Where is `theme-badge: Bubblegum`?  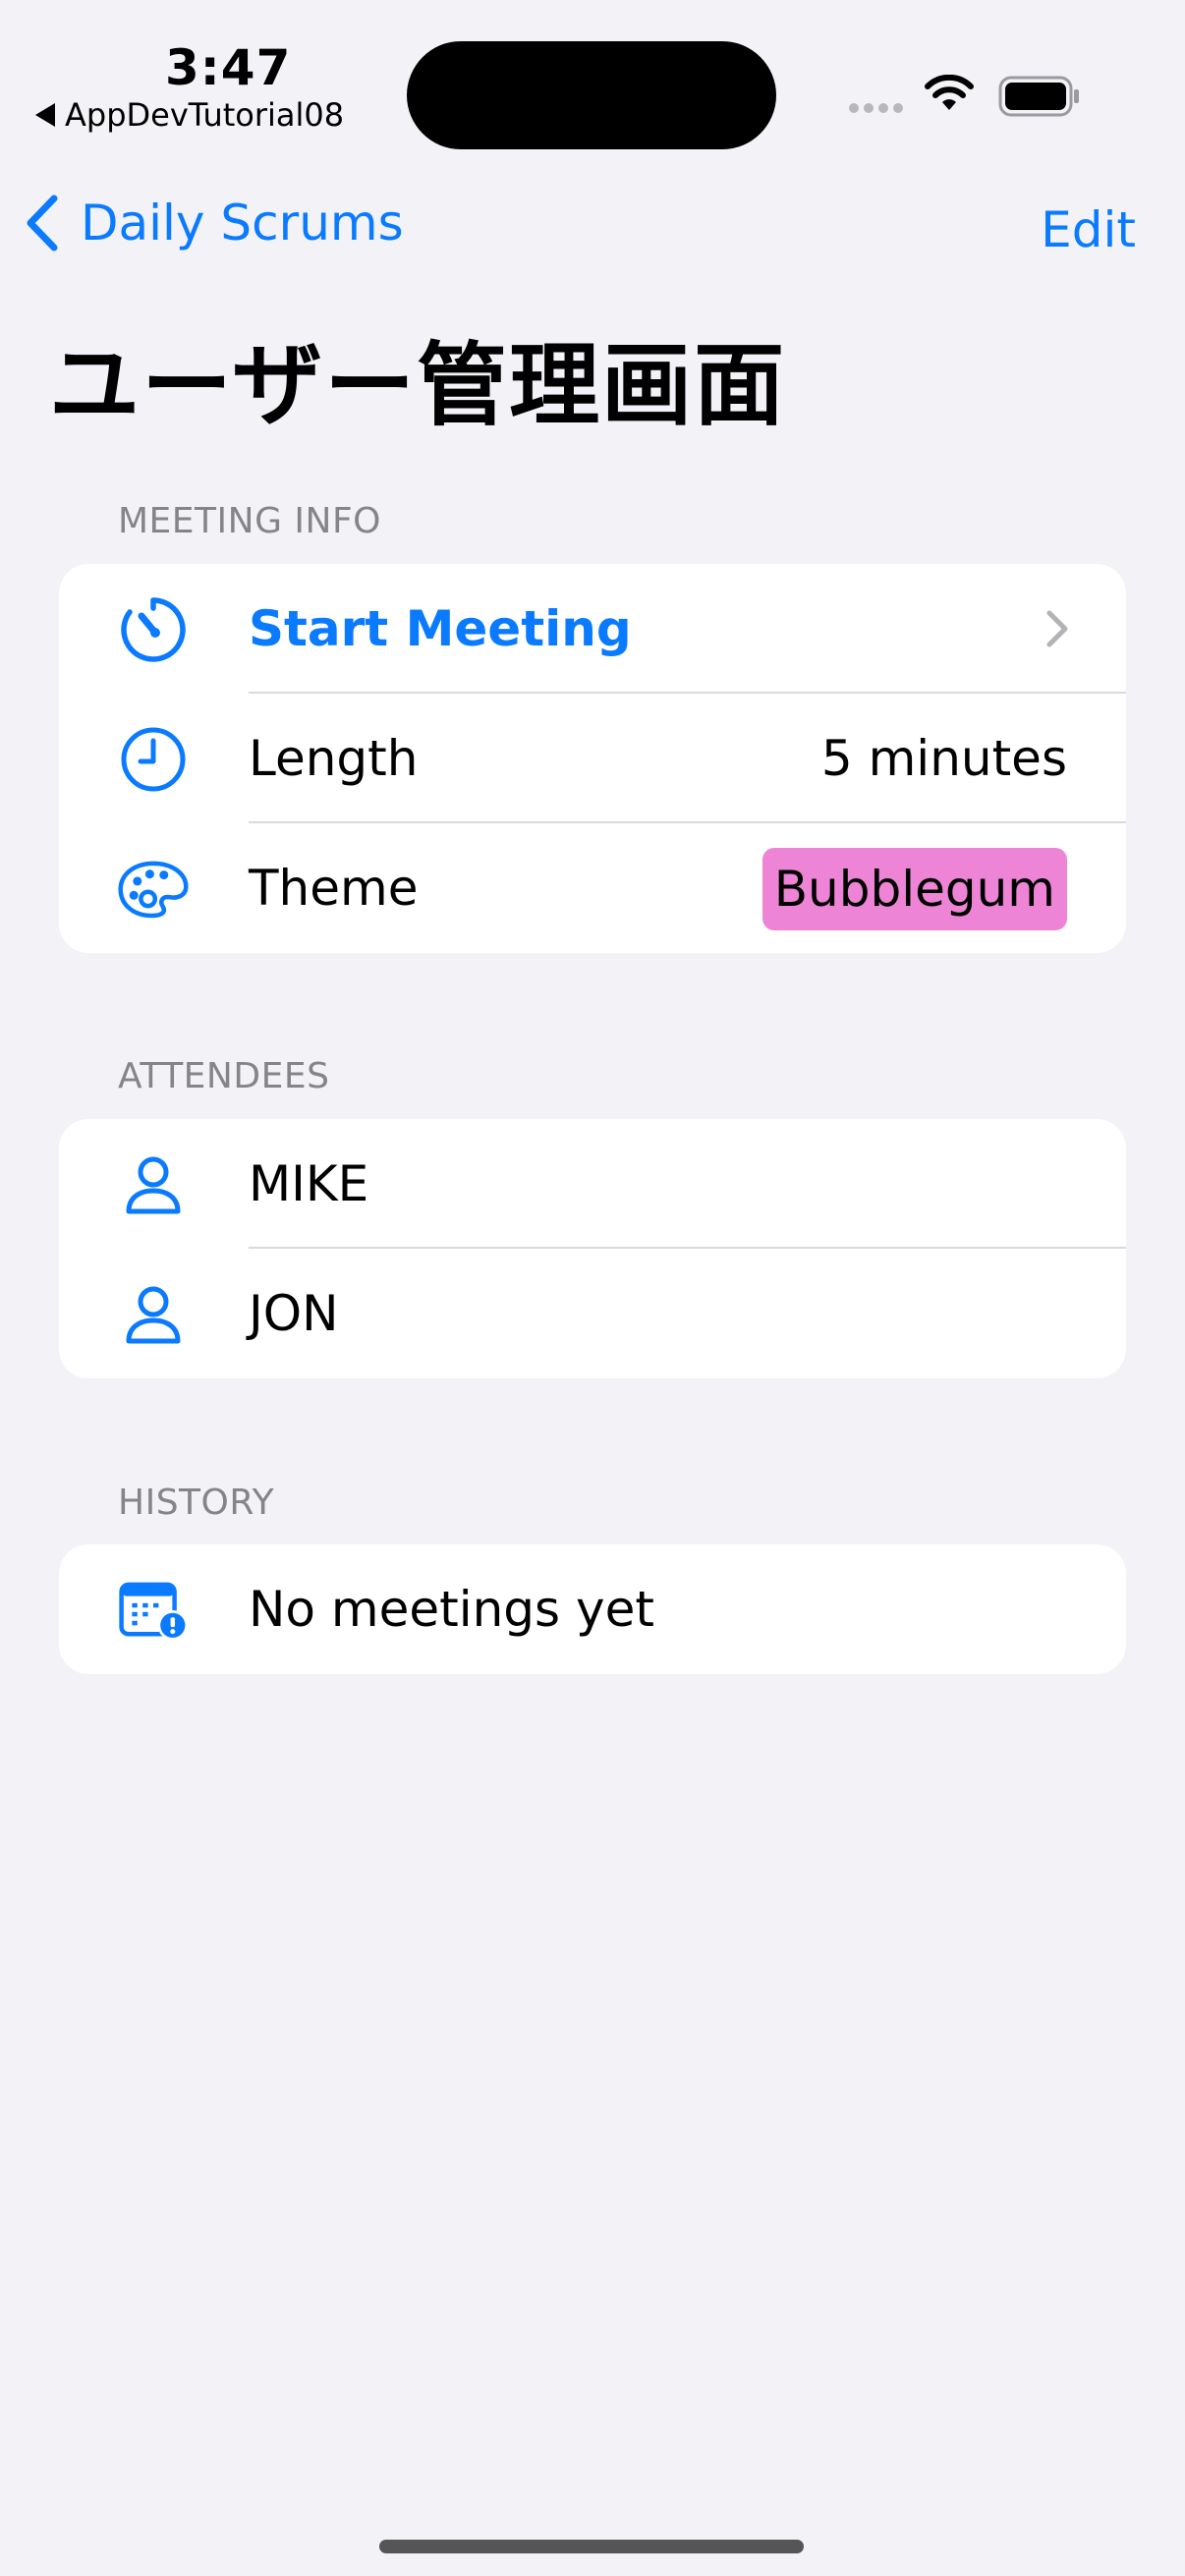 theme-badge: Bubblegum is located at coordinates (914, 889).